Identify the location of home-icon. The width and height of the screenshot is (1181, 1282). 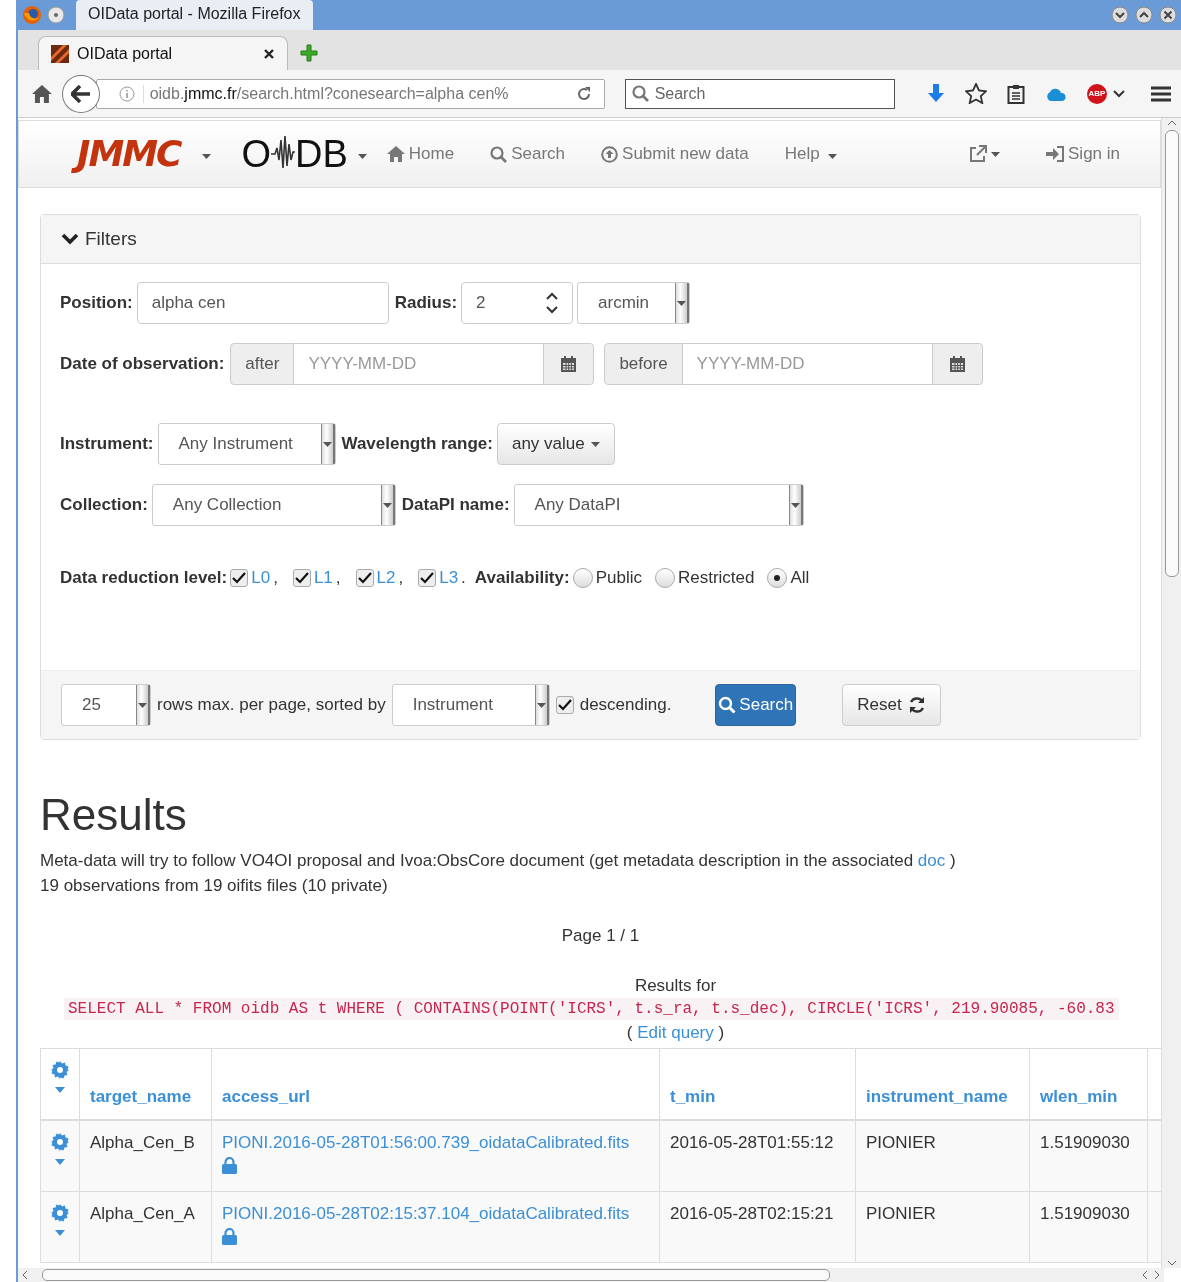
(42, 93).